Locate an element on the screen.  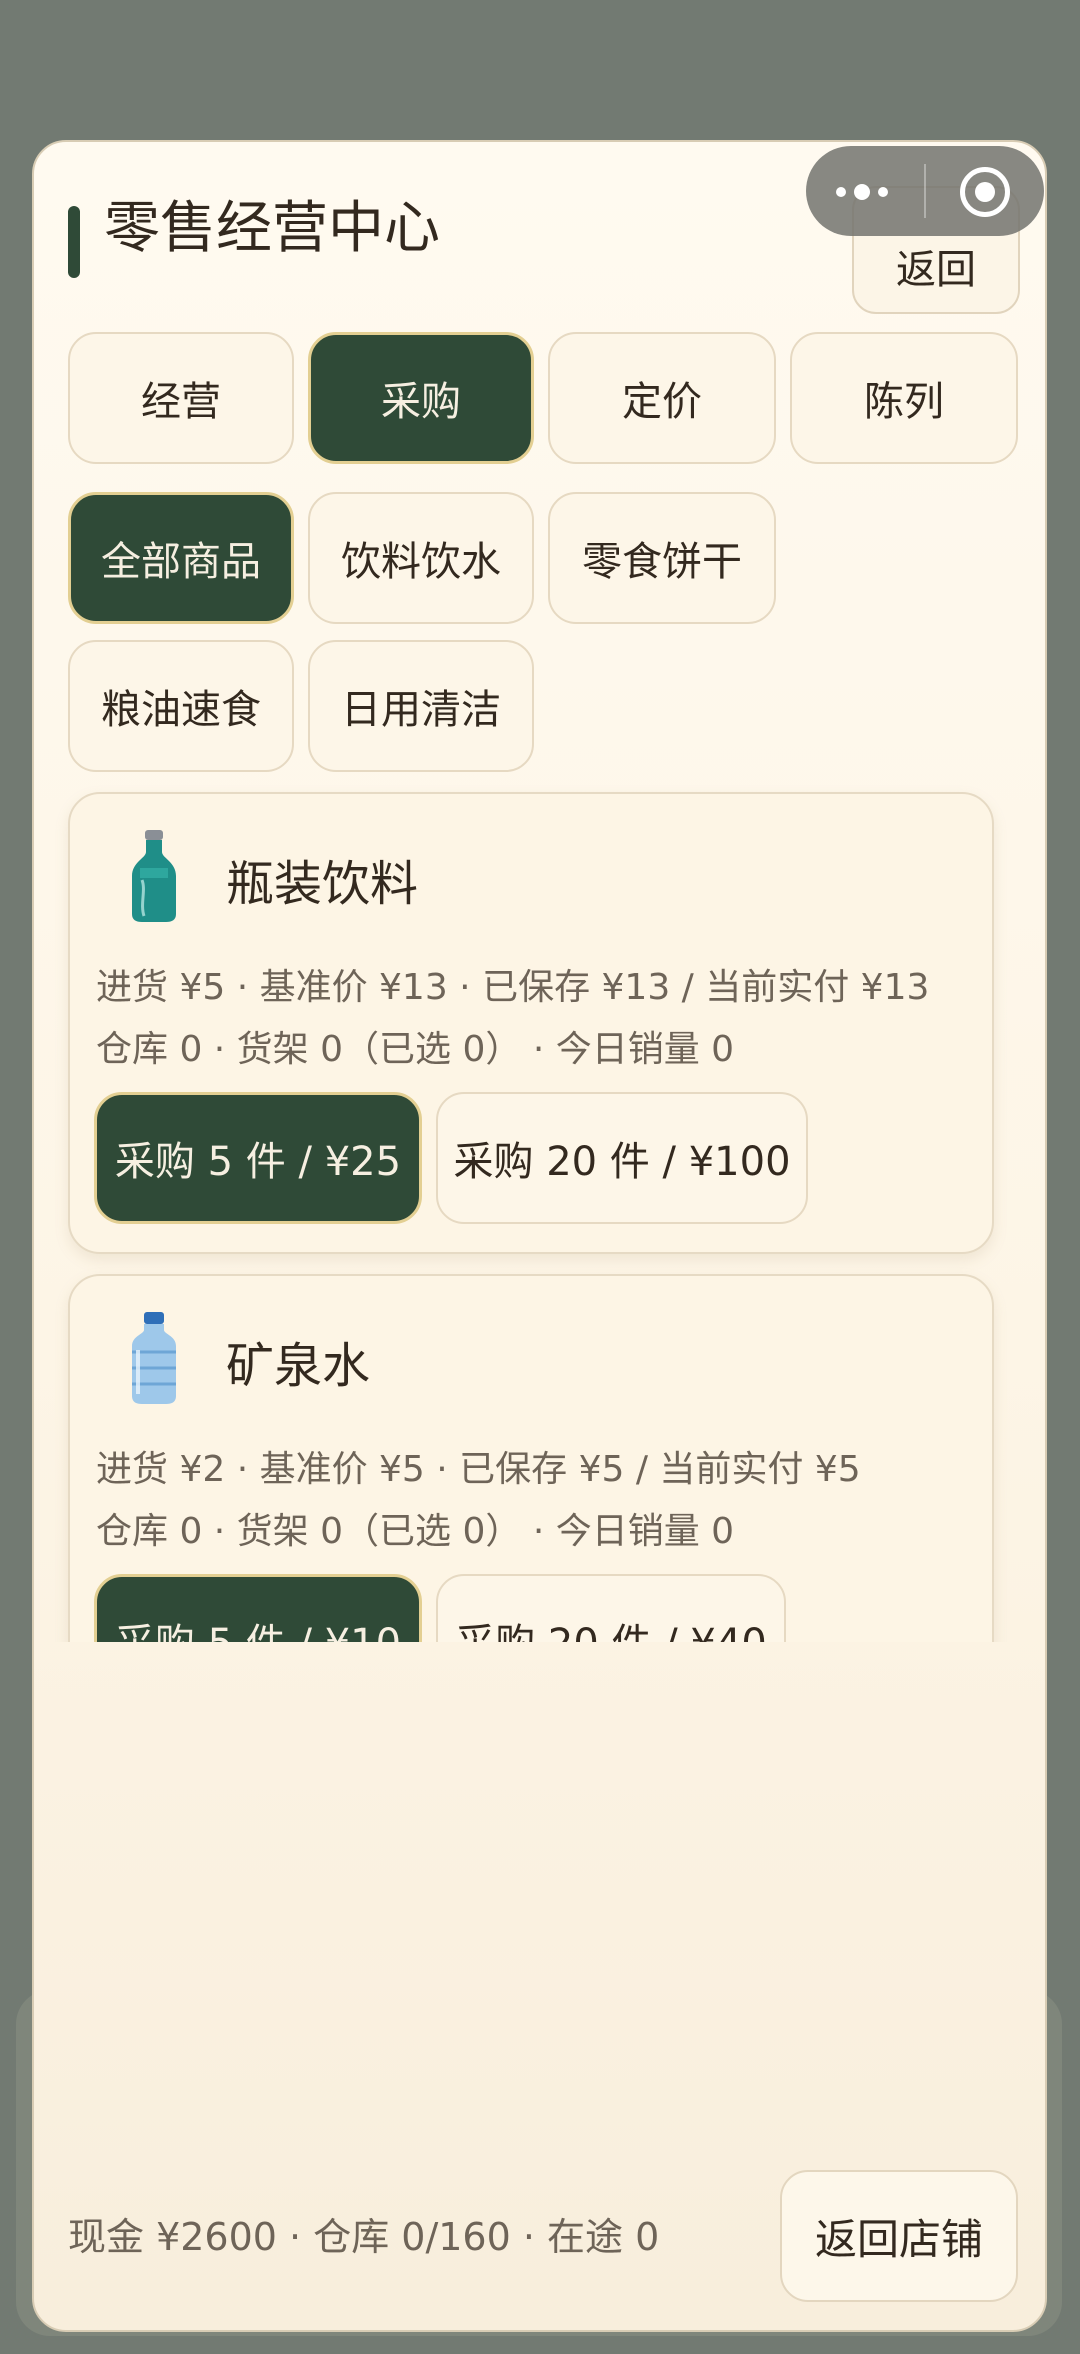
buy-5-button: 采购 5 件 / ¥10 is located at coordinates (258, 1608).